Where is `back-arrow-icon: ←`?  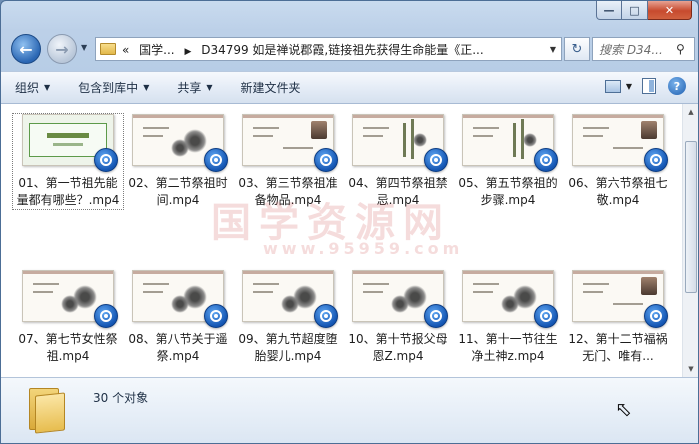 back-arrow-icon: ← is located at coordinates (26, 49).